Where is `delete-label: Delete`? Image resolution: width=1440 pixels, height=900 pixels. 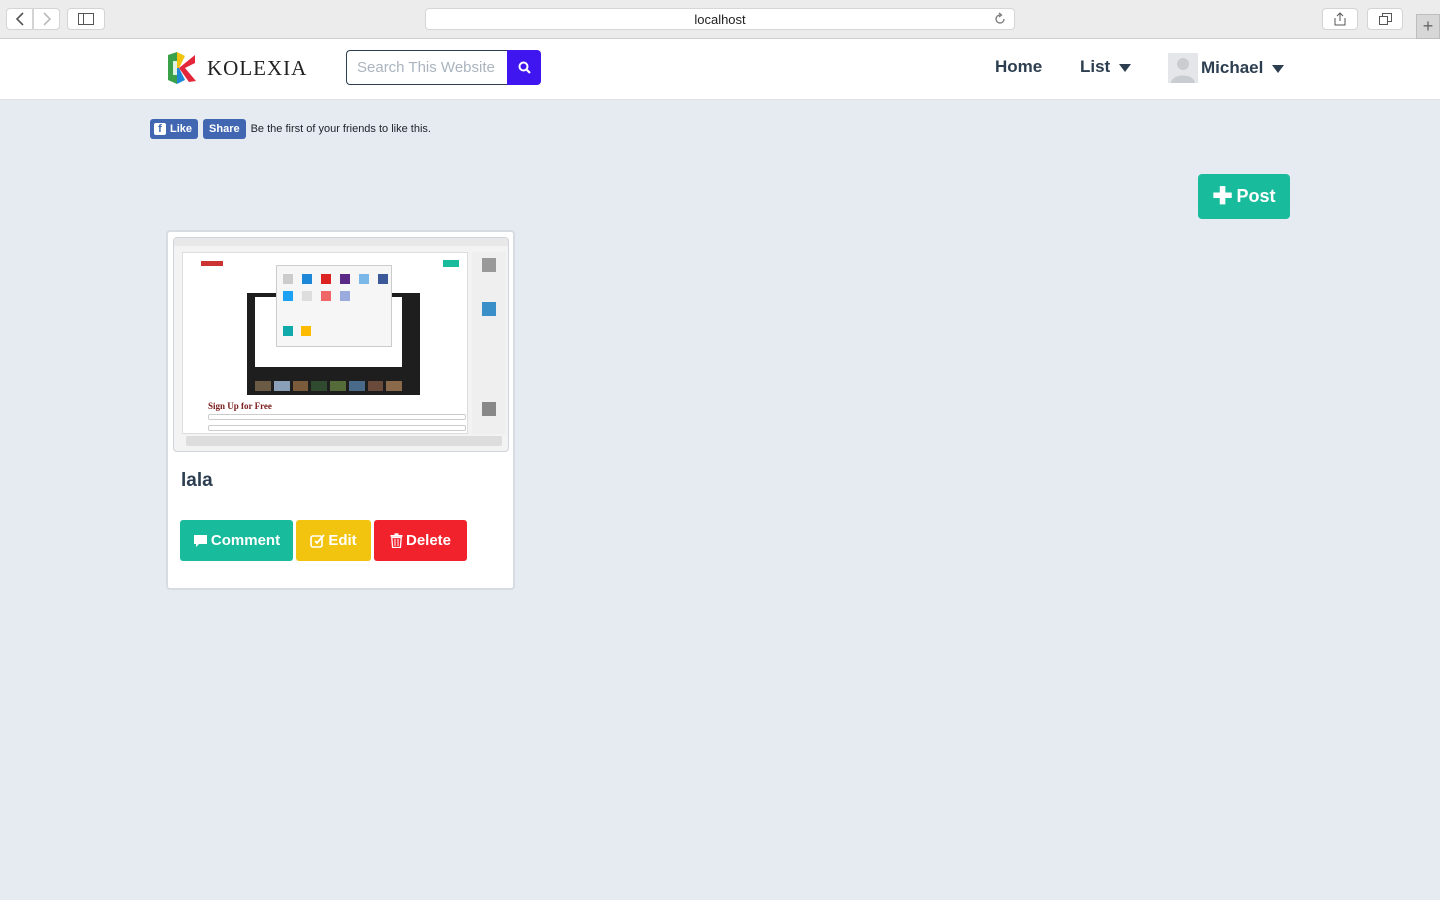
delete-label: Delete is located at coordinates (428, 540).